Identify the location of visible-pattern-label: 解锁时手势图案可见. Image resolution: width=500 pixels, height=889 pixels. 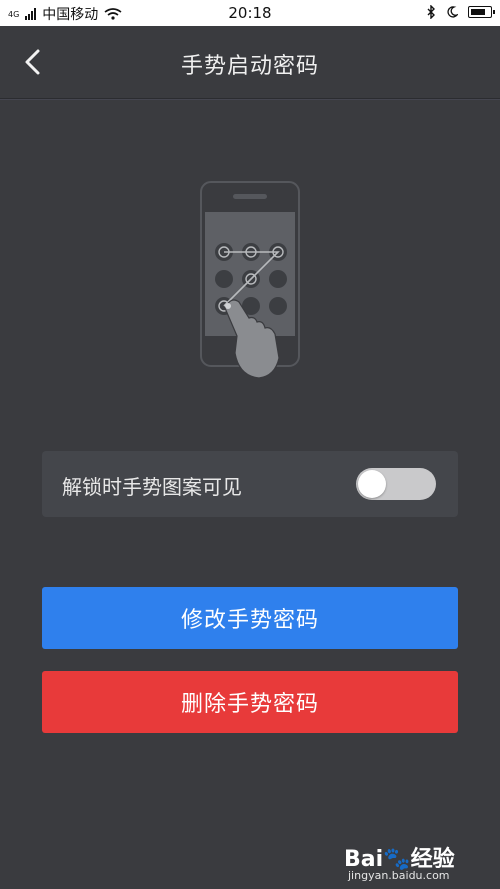
(152, 487).